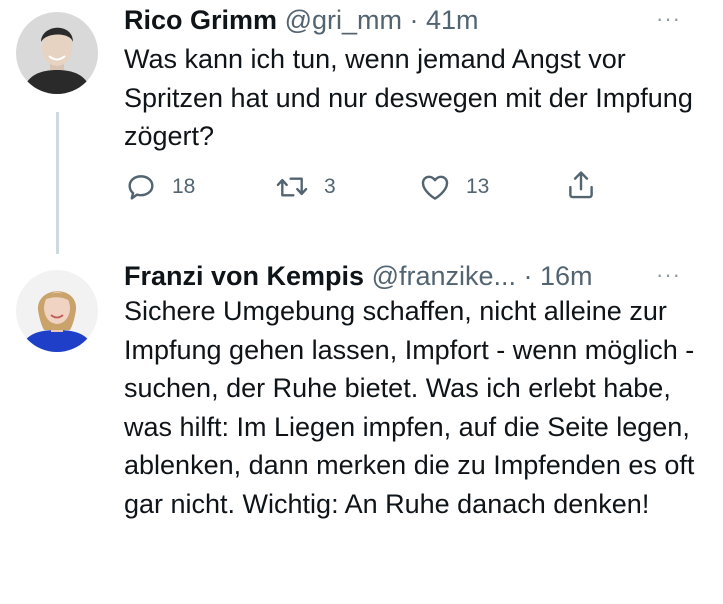 The image size is (723, 604). I want to click on tweet-header: Rico Grimm @gri_mm · 41m, so click(301, 20).